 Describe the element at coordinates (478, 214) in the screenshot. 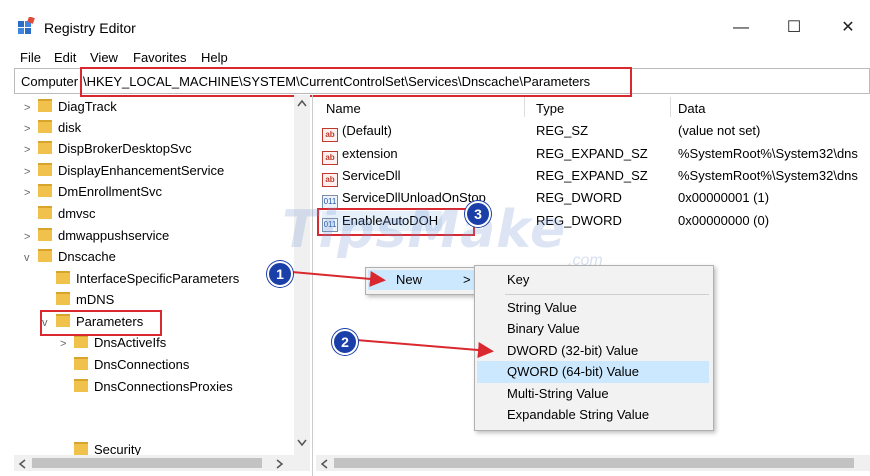

I see `step-badge-3: 3` at that location.